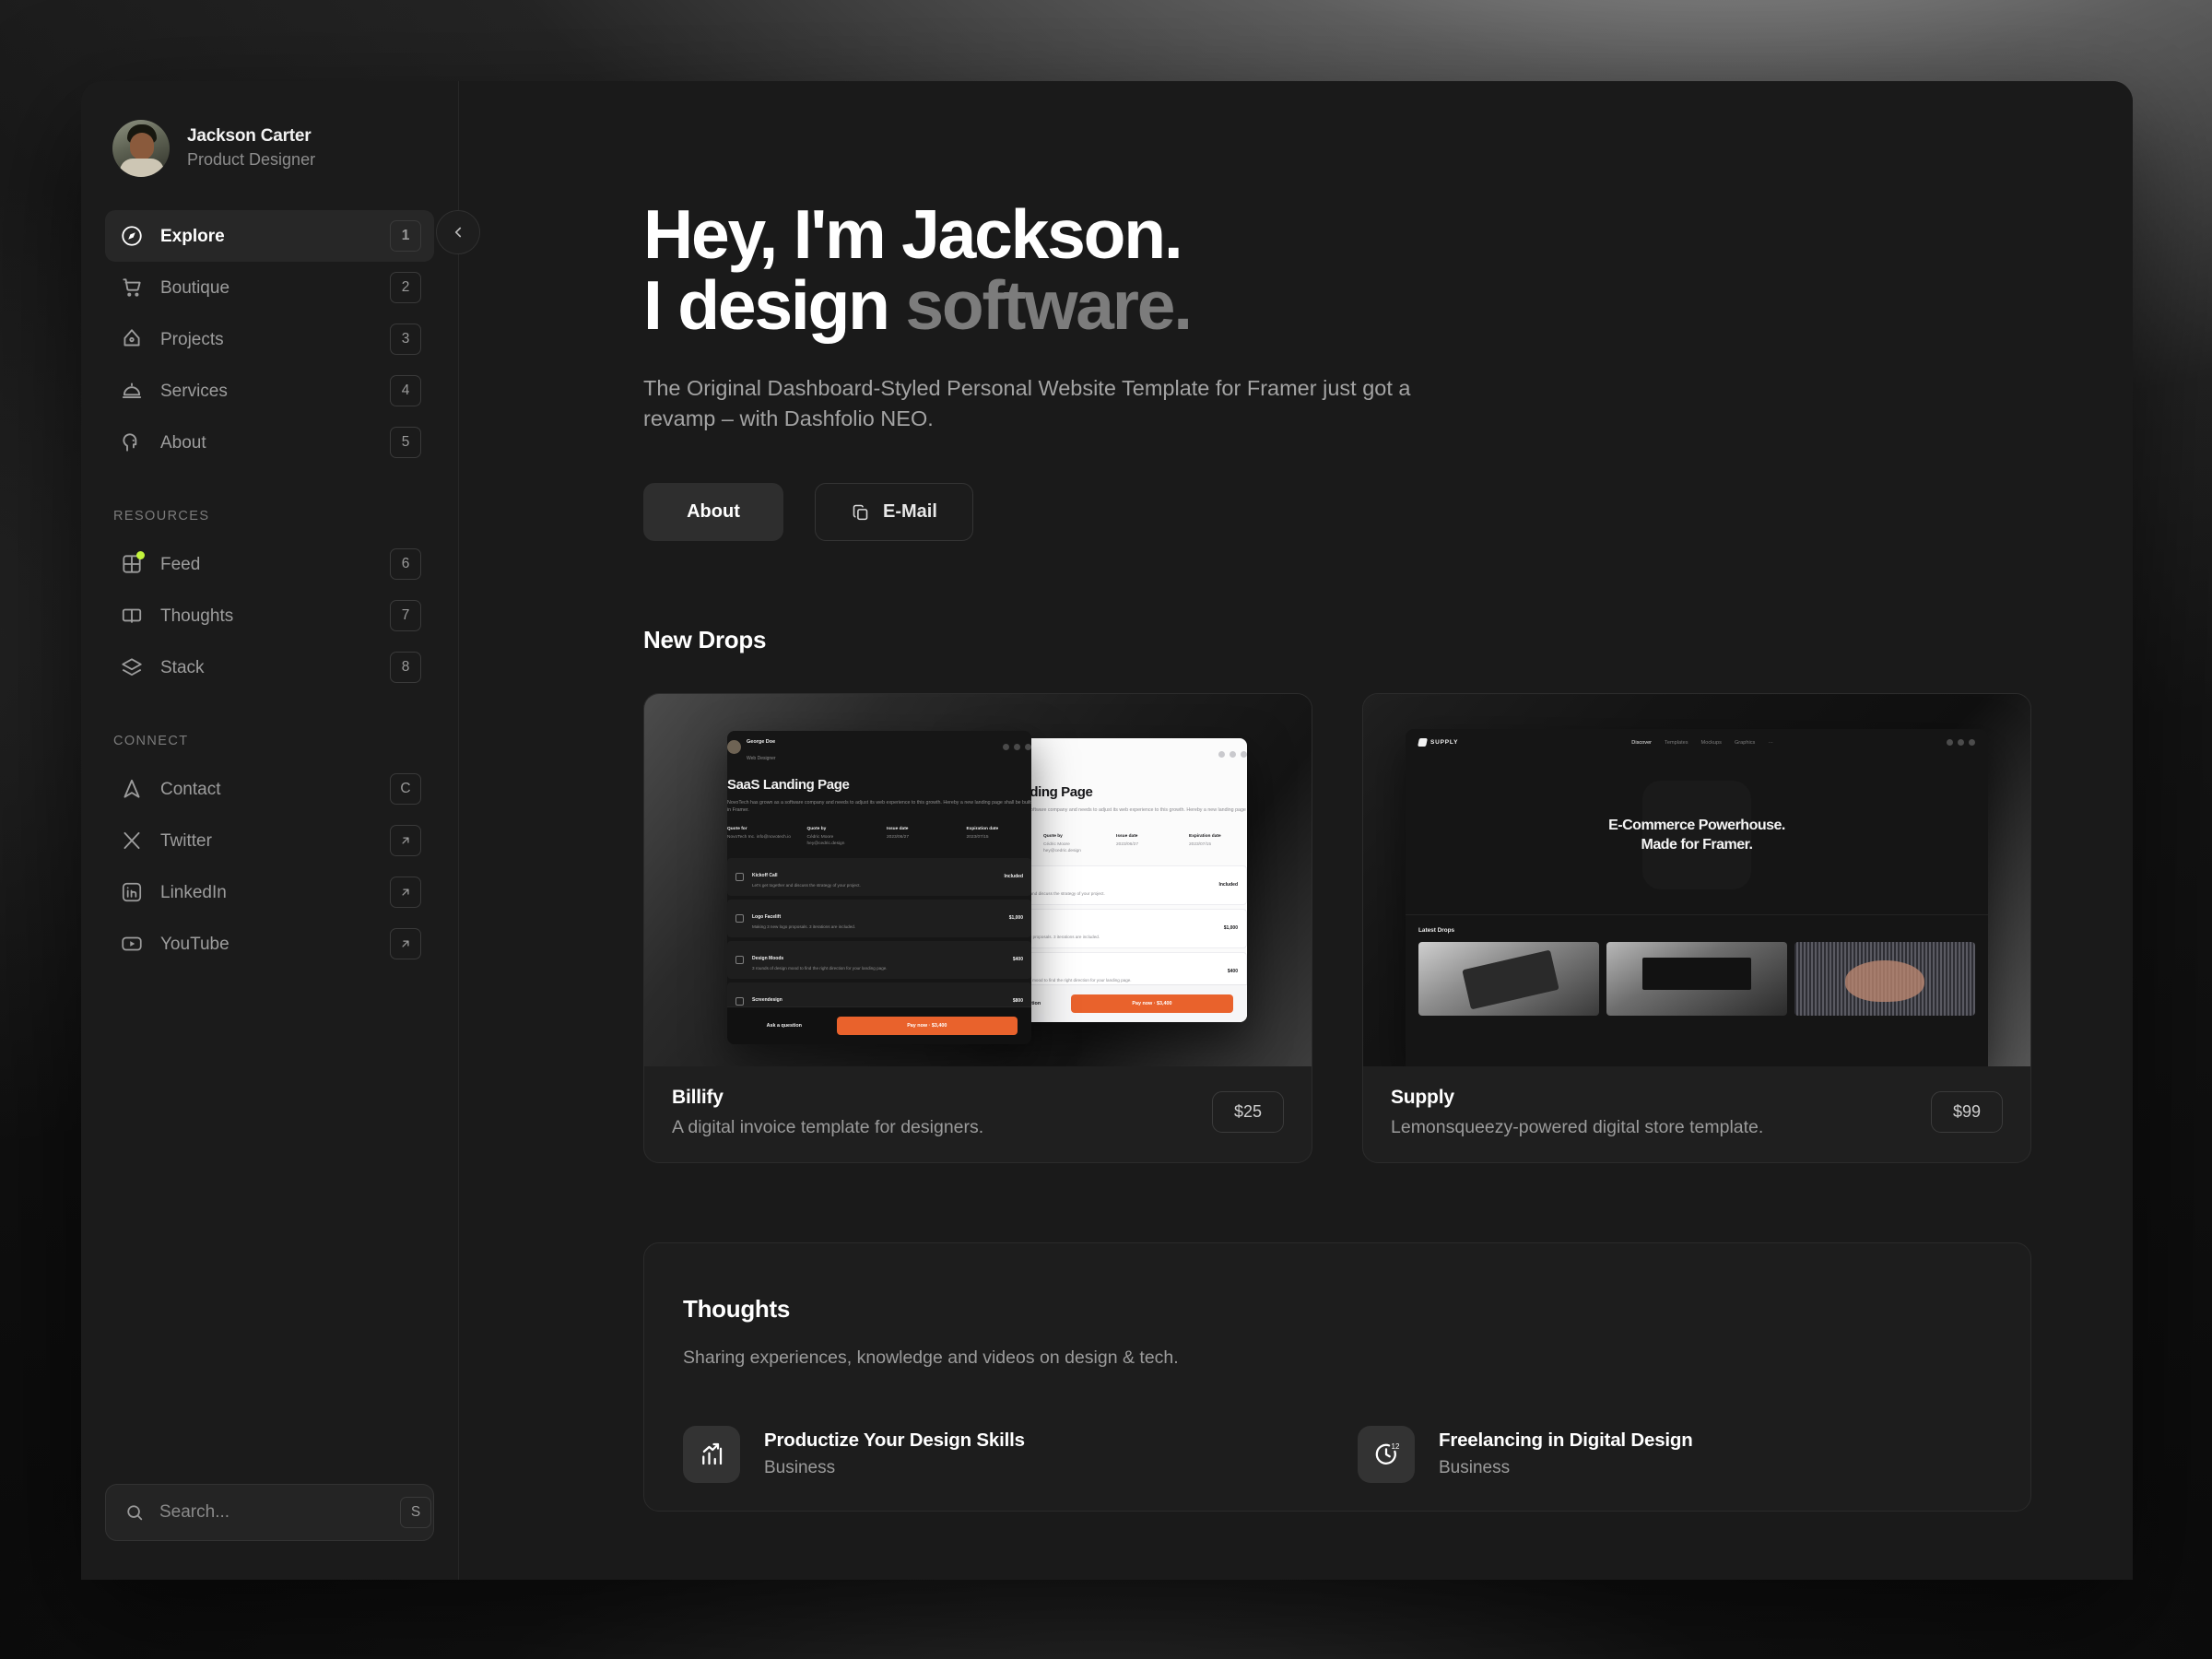 This screenshot has height=1659, width=2212. What do you see at coordinates (711, 1454) in the screenshot?
I see `bar-chart-growth-icon` at bounding box center [711, 1454].